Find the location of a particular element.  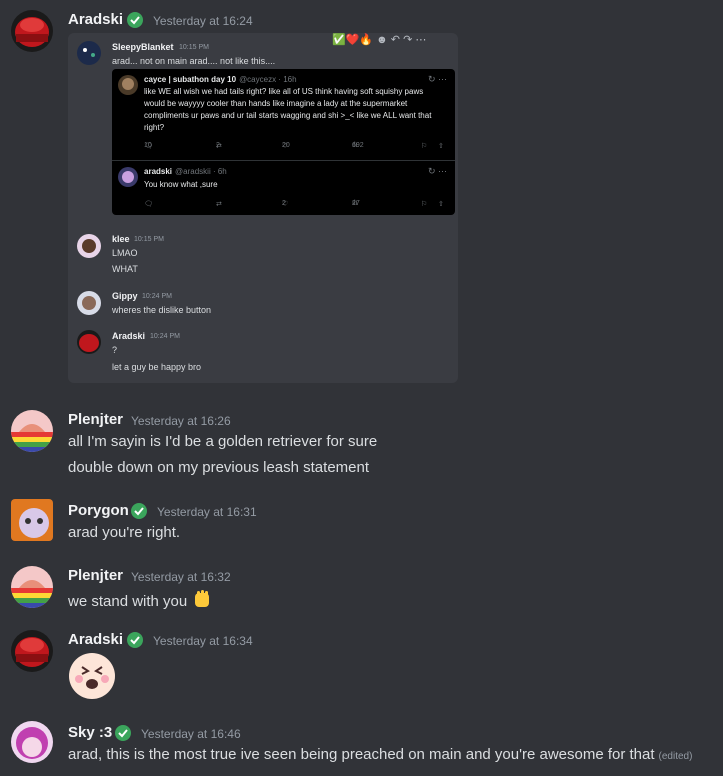

retweet-icon: ⇄ is located at coordinates (219, 204).